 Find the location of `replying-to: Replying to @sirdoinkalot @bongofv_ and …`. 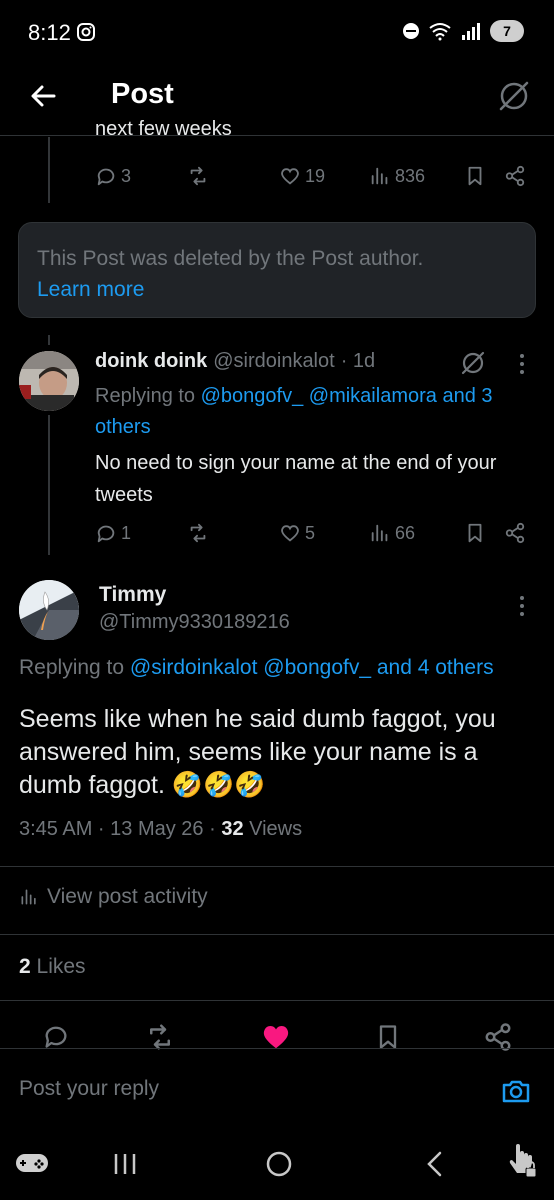

replying-to: Replying to @sirdoinkalot @bongofv_ and … is located at coordinates (284, 668).